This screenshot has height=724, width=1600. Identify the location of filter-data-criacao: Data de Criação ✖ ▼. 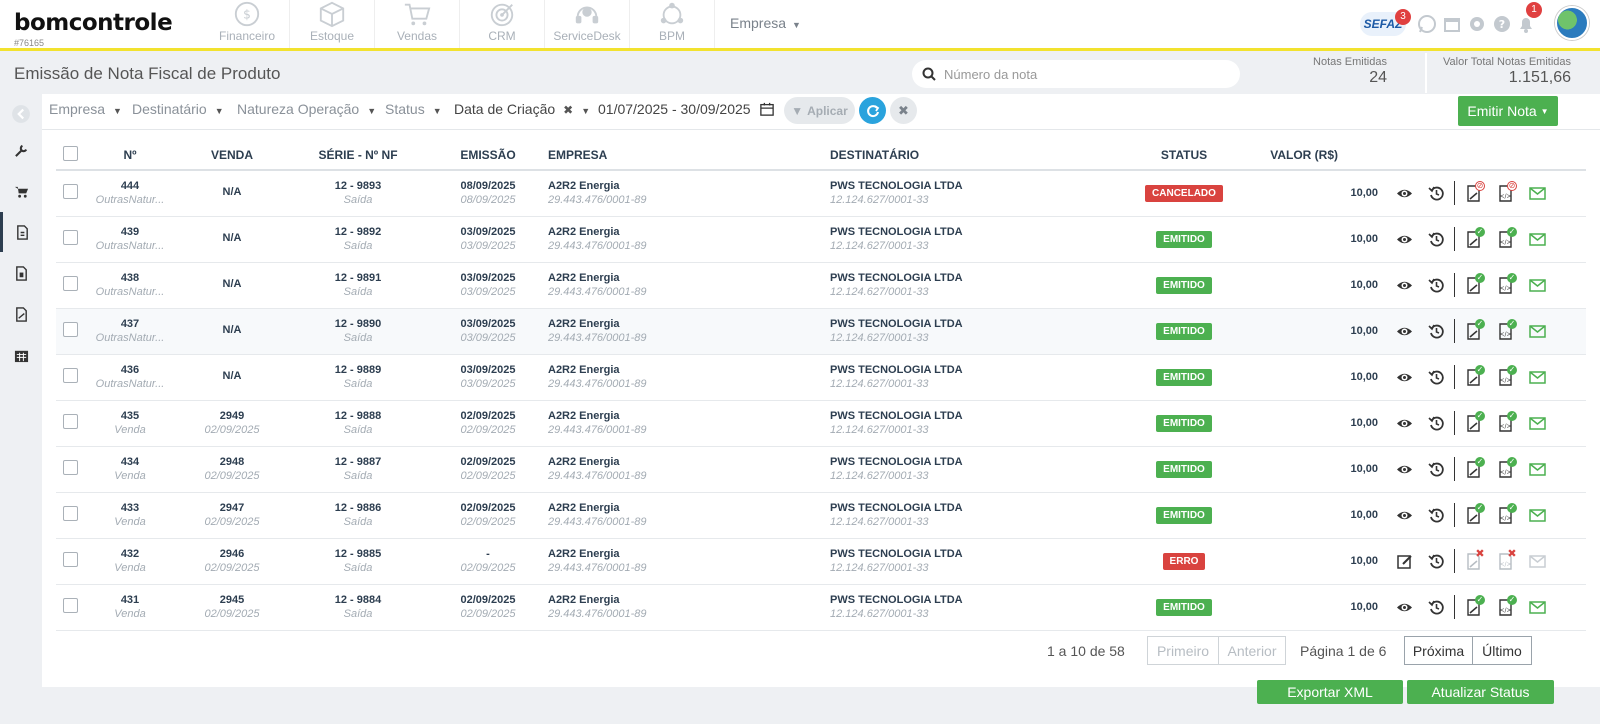
(522, 109).